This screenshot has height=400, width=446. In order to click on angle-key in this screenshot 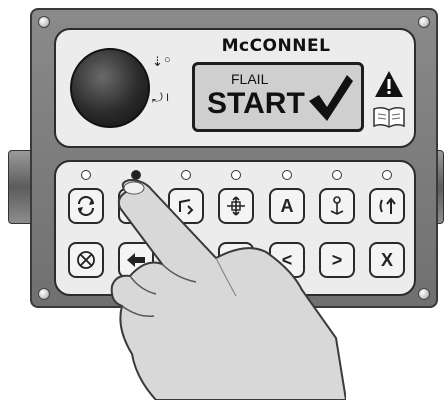, I will do `click(387, 206)`.